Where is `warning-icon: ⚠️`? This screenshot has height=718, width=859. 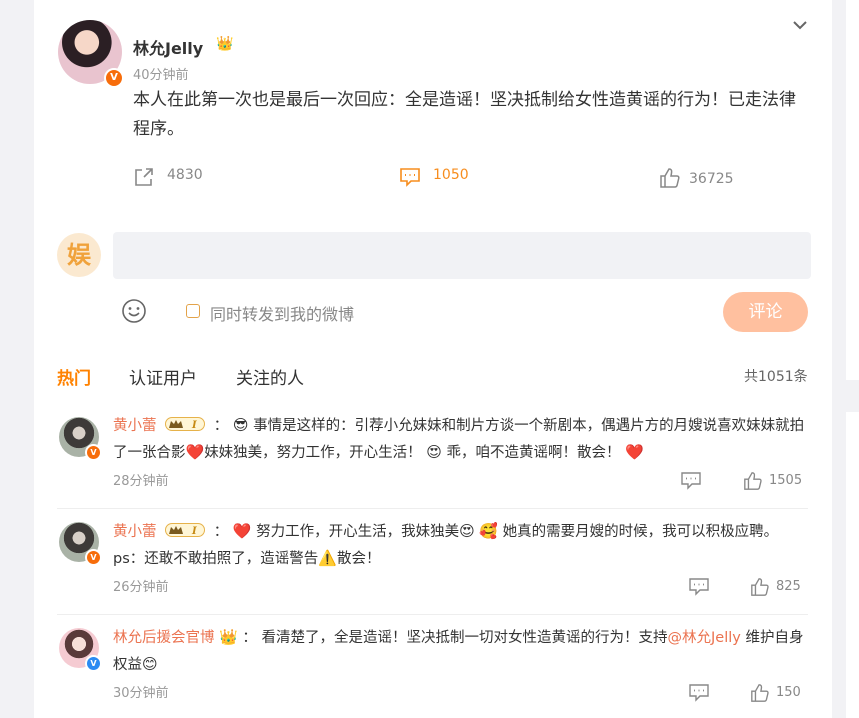 warning-icon: ⚠️ is located at coordinates (327, 558).